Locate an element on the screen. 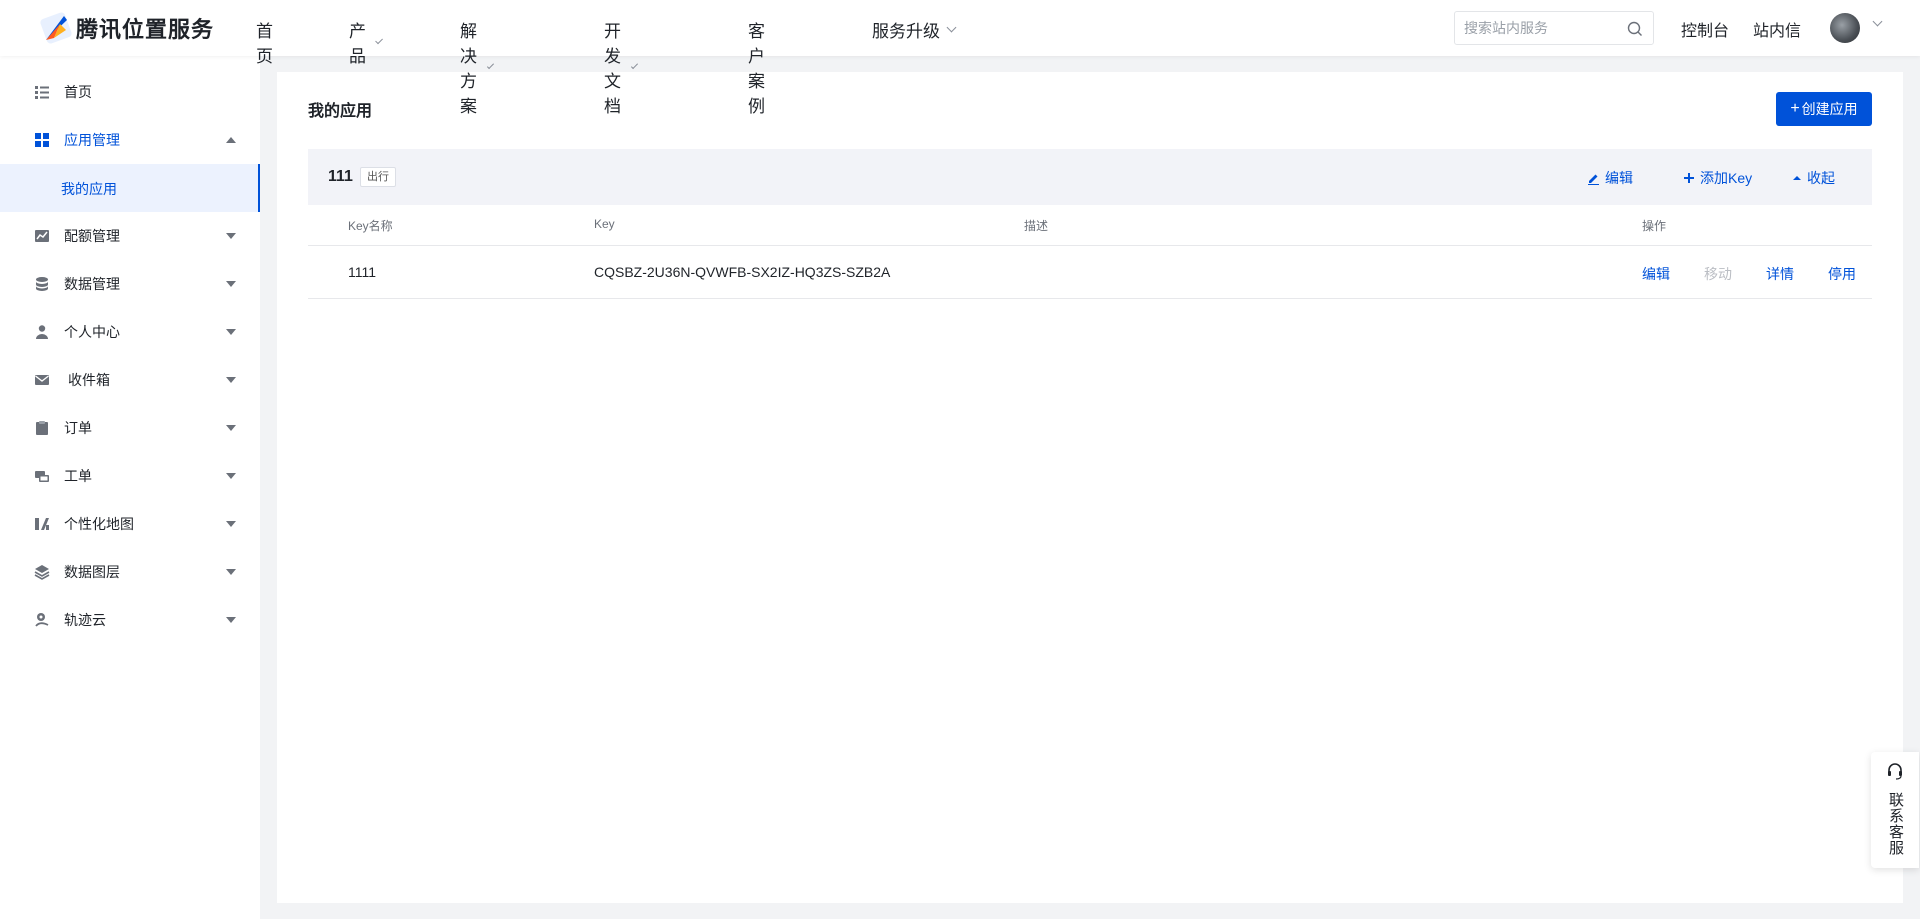 The height and width of the screenshot is (919, 1920). collapse-button: 收起 is located at coordinates (1813, 178).